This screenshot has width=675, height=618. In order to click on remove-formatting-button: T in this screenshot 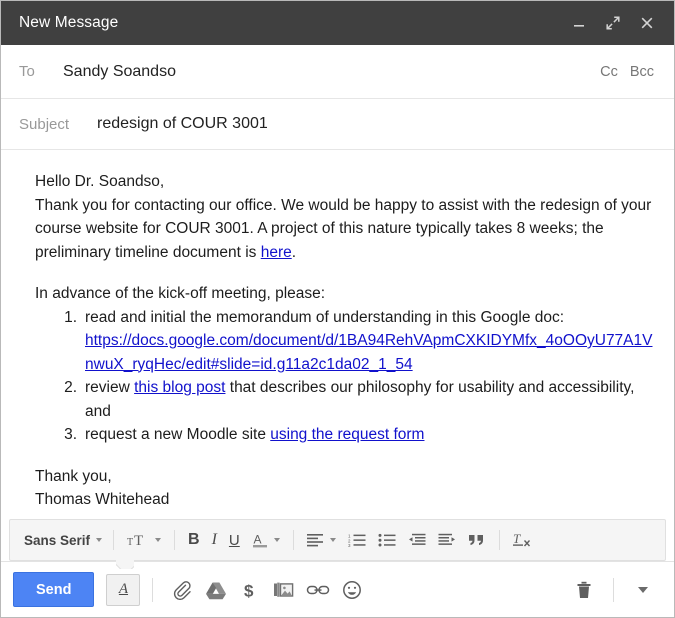, I will do `click(523, 540)`.